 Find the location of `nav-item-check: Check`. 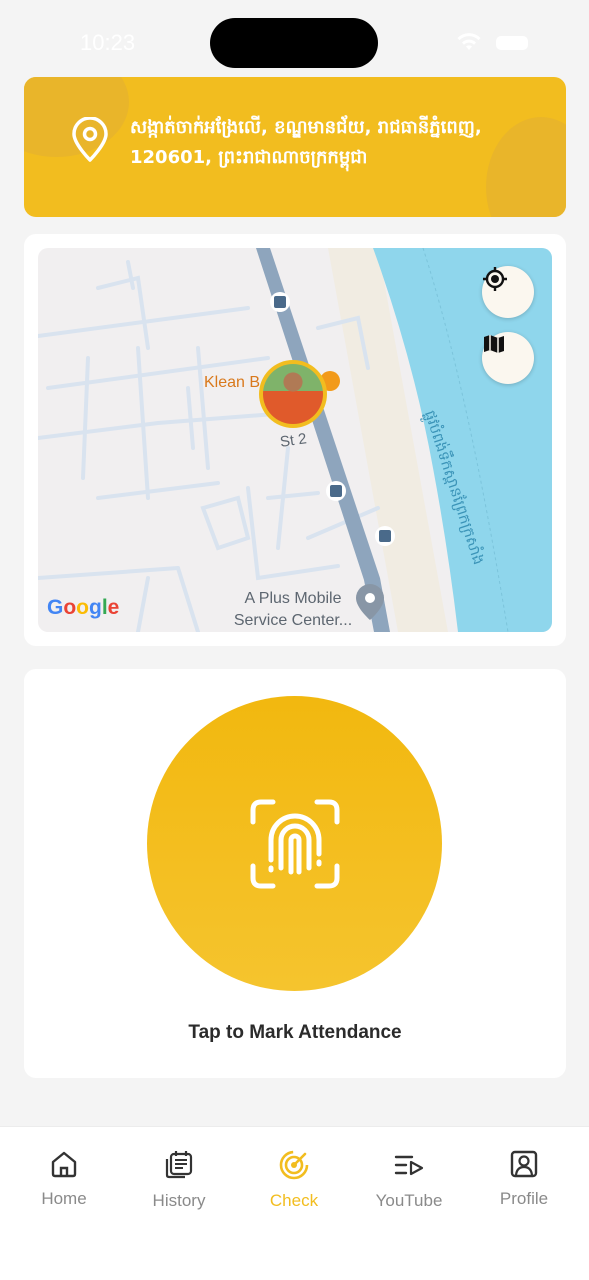

nav-item-check: Check is located at coordinates (294, 1180).